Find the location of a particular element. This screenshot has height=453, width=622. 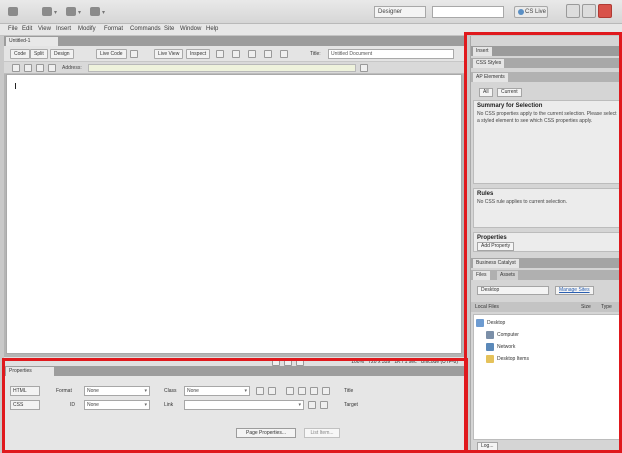

maximize-button is located at coordinates (589, 11).